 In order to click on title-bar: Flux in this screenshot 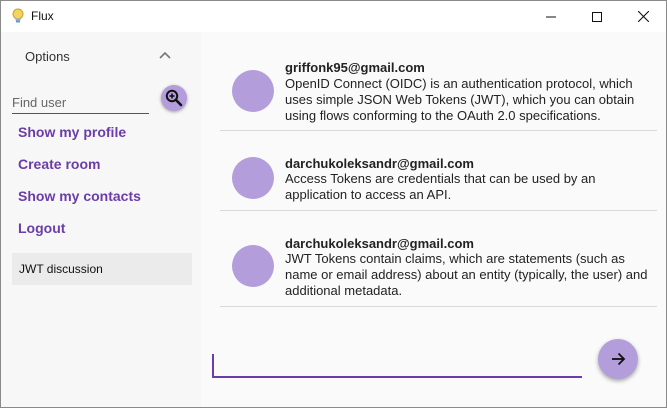, I will do `click(333, 16)`.